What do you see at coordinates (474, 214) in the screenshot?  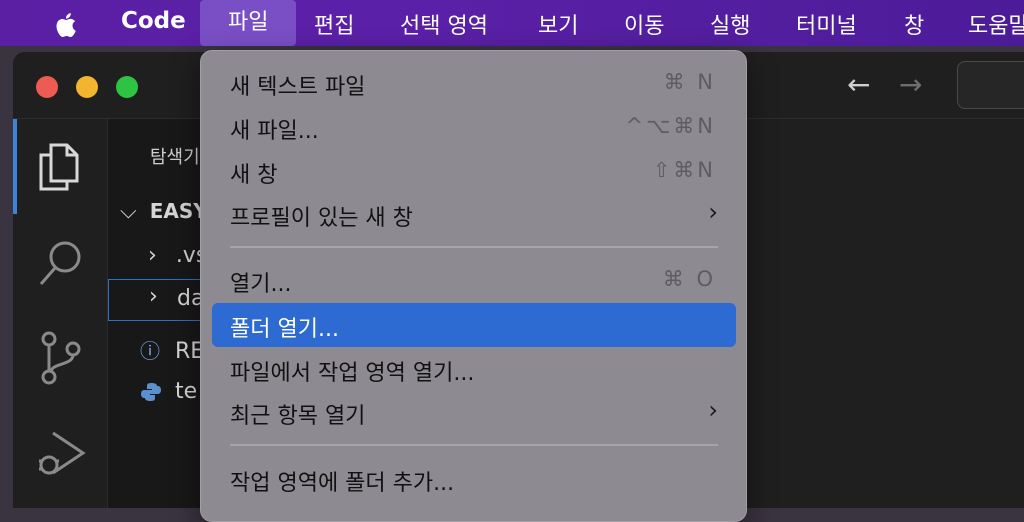 I see `menu-item-new-window-with-profile: 프로필이 있는 새 창 ›` at bounding box center [474, 214].